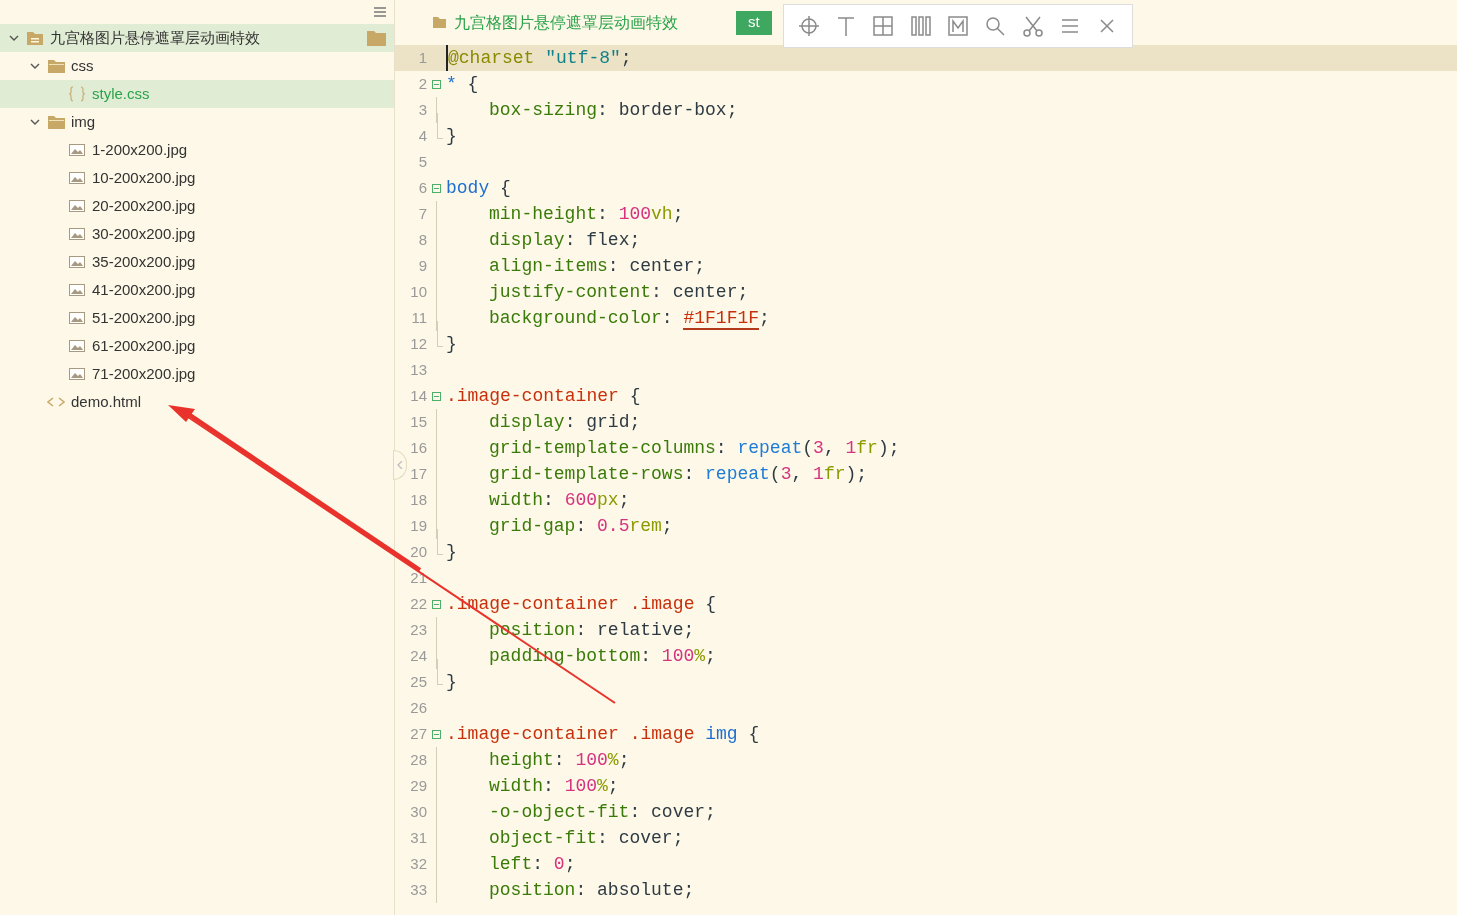 The image size is (1457, 915). I want to click on code-line: display: flex;, so click(564, 240).